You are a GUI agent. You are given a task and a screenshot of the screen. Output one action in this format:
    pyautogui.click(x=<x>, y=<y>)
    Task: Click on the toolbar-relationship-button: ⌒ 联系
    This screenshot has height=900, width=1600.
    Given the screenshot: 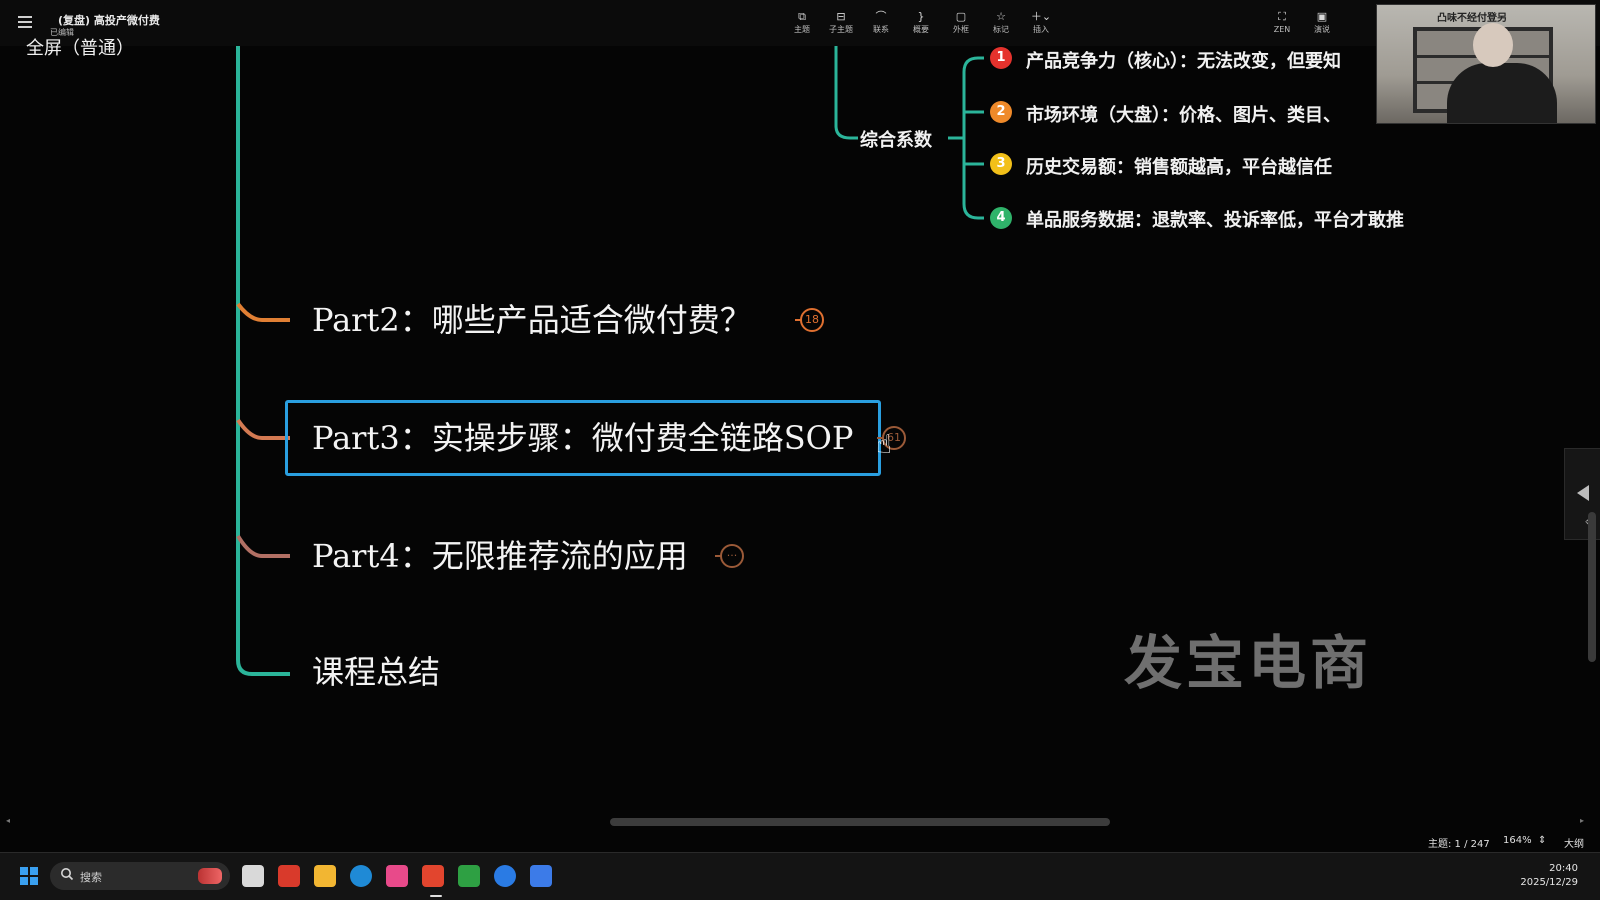 What is the action you would take?
    pyautogui.click(x=881, y=25)
    